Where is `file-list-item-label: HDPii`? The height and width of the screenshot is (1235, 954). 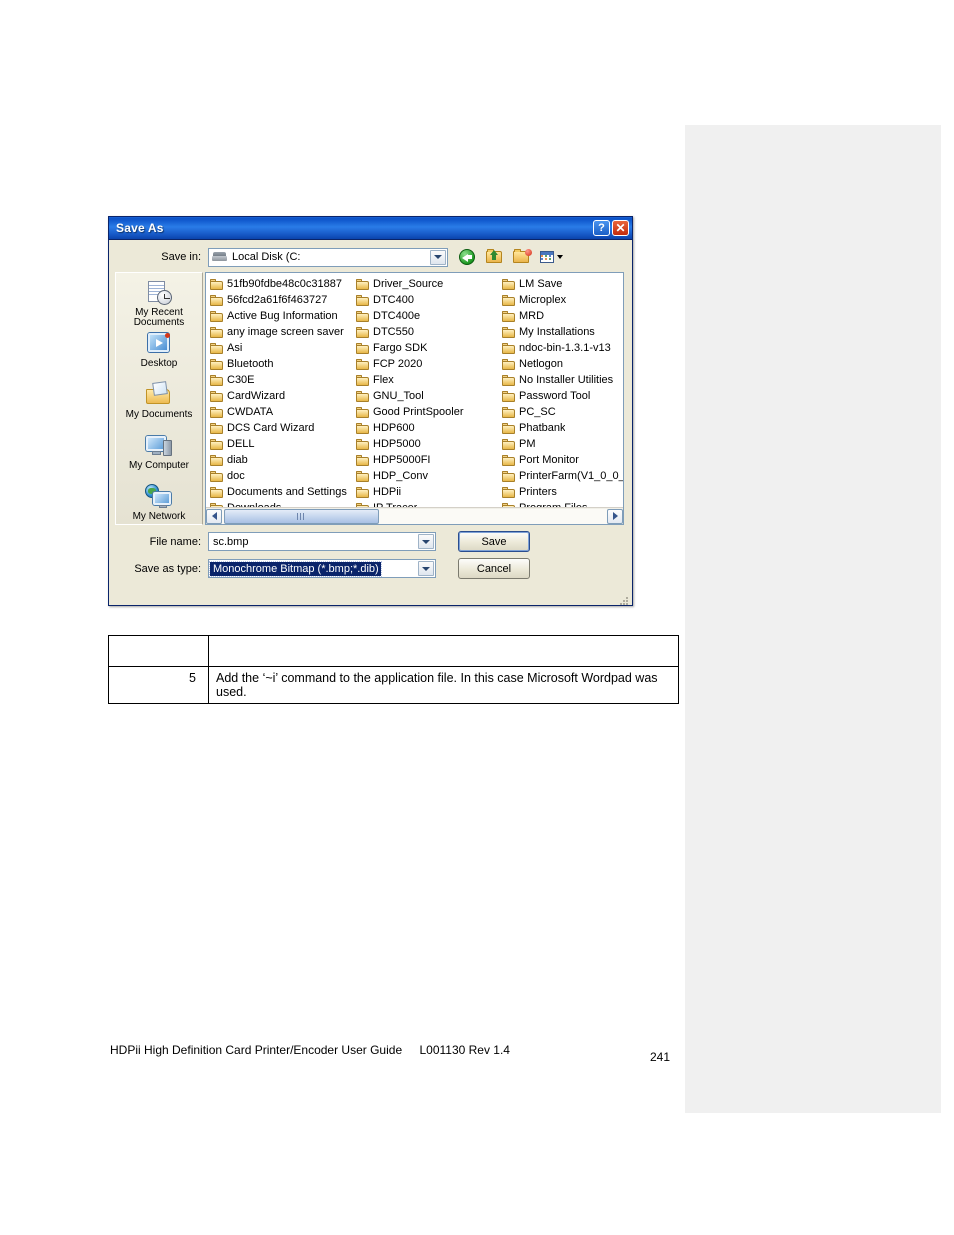
file-list-item-label: HDPii is located at coordinates (387, 492).